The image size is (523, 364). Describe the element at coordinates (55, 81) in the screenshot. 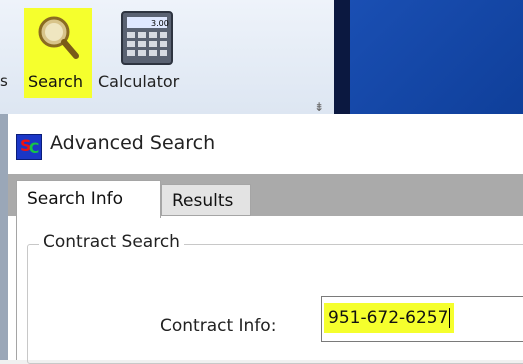

I see `search-button-label: Search` at that location.